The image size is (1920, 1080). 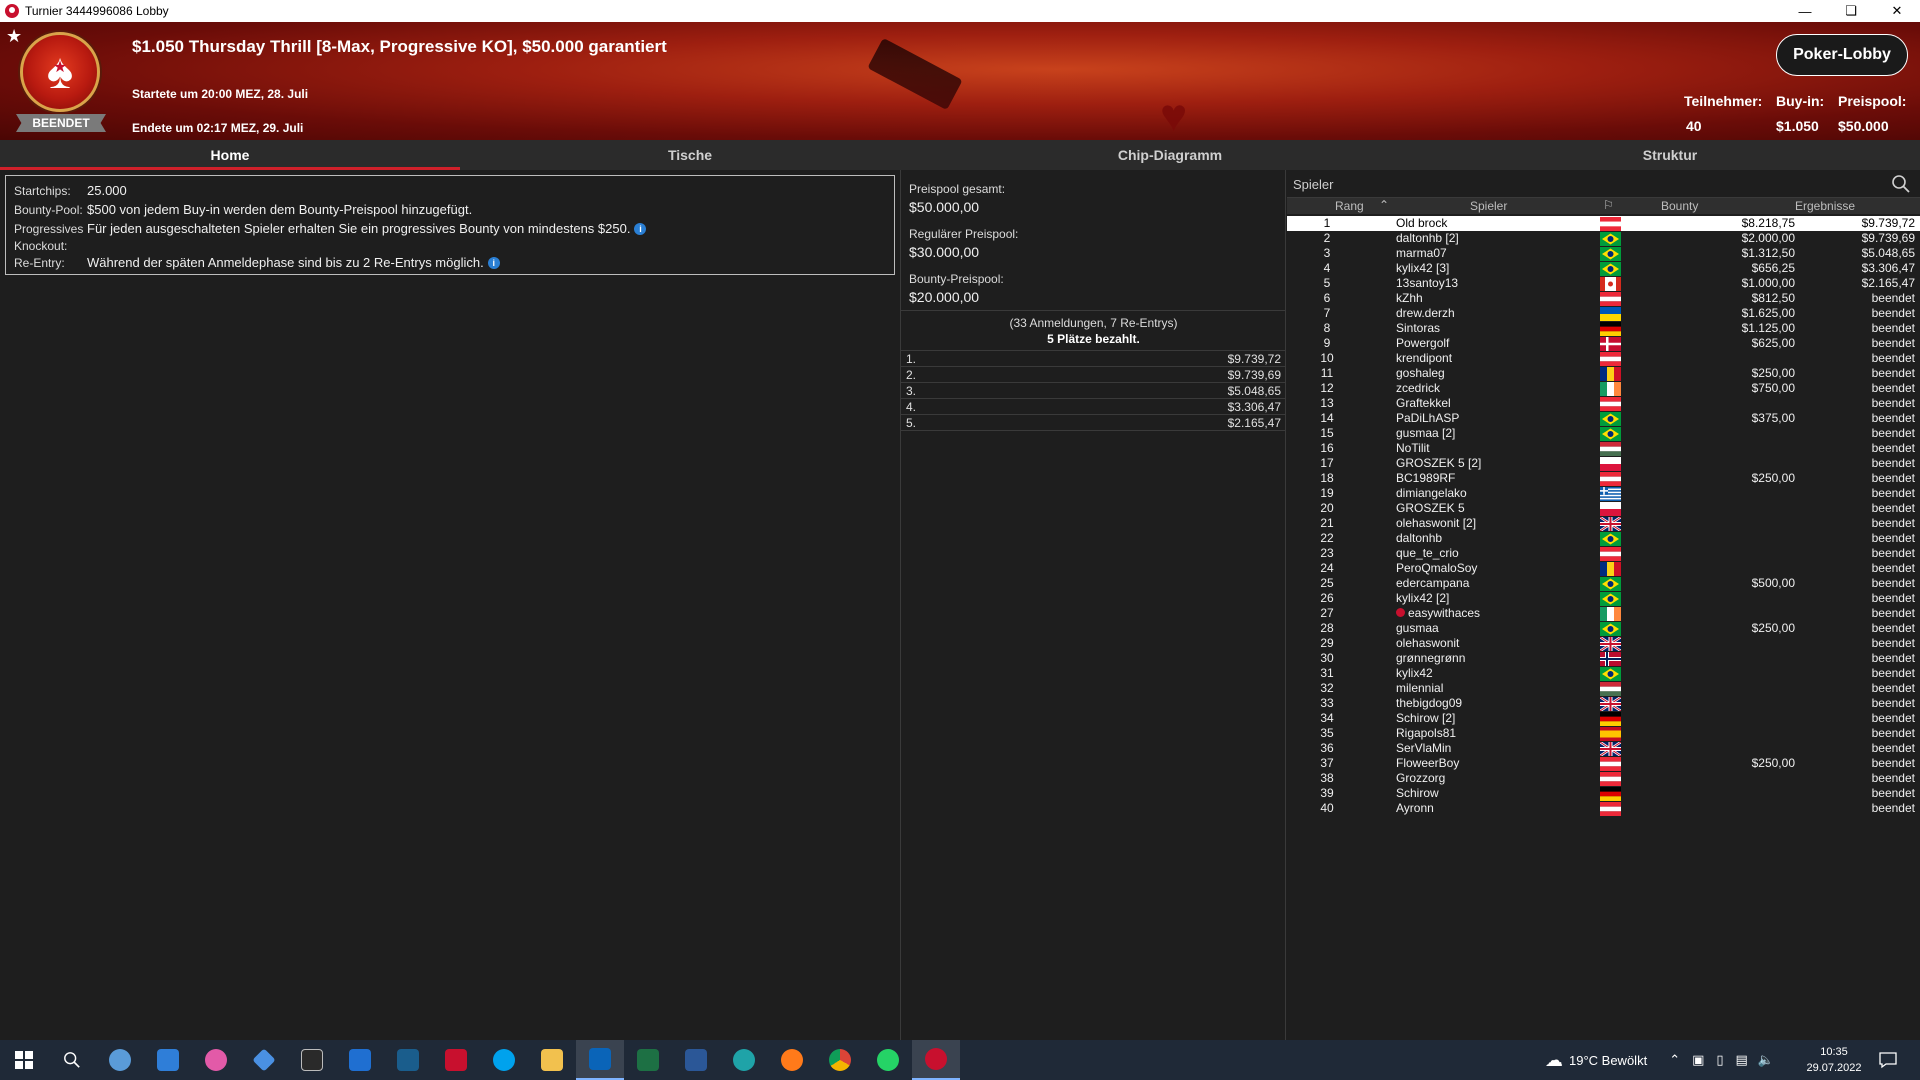 I want to click on prime-video-icon, so click(x=408, y=1060).